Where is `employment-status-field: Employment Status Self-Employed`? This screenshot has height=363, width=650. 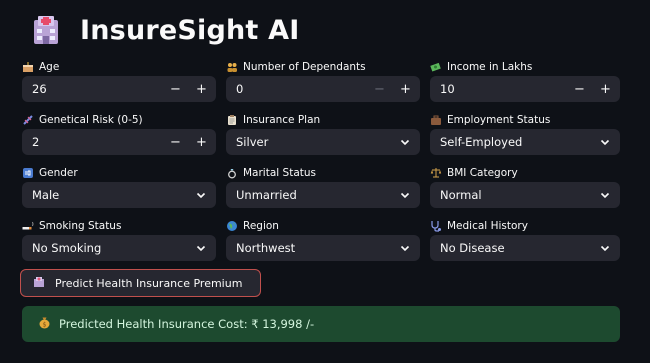 employment-status-field: Employment Status Self-Employed is located at coordinates (525, 137).